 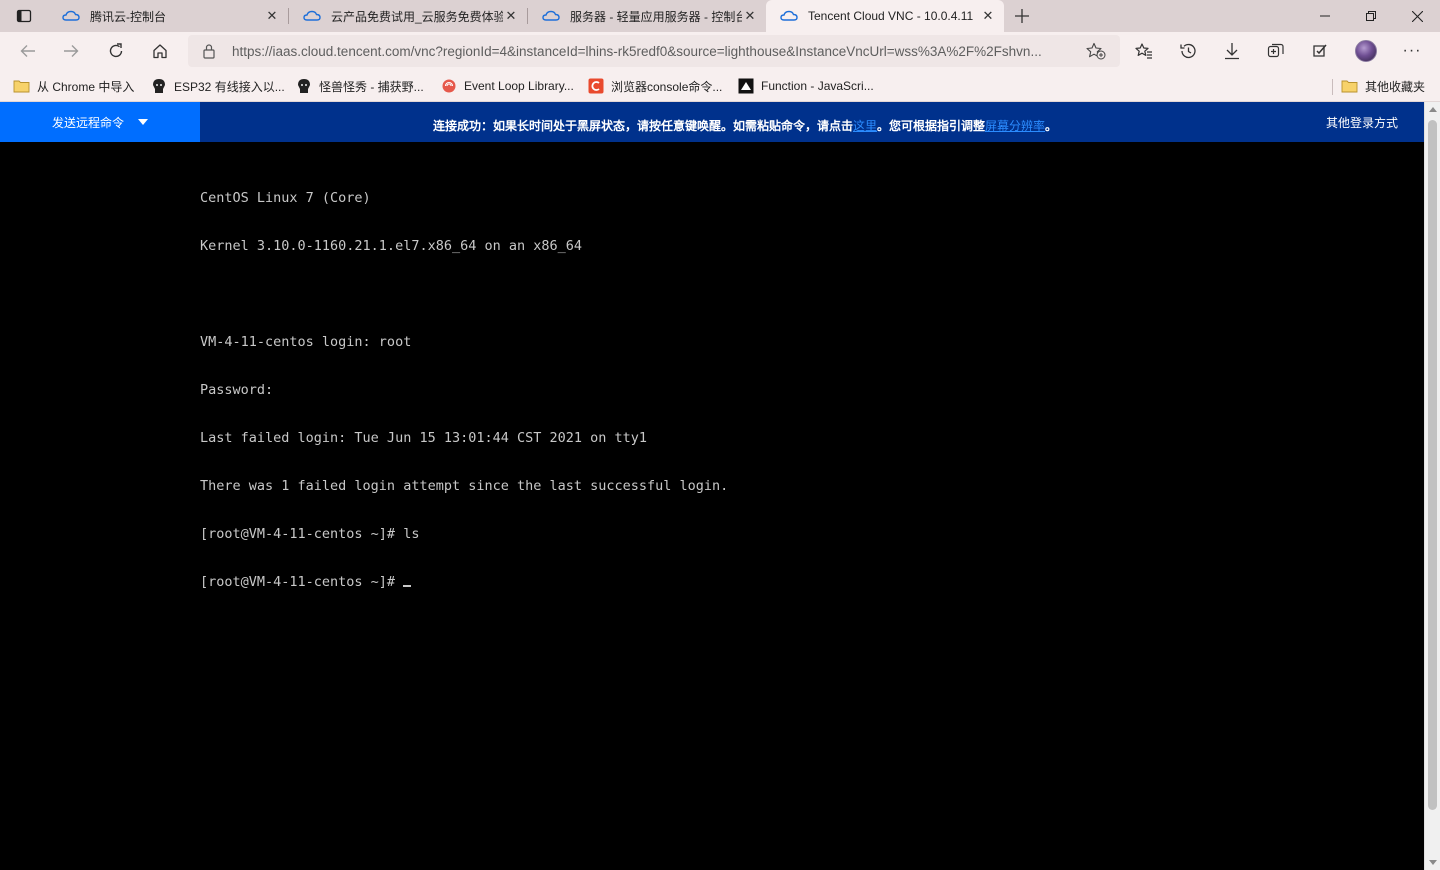 I want to click on send-remote-command-button: 发送远程命令, so click(x=100, y=122).